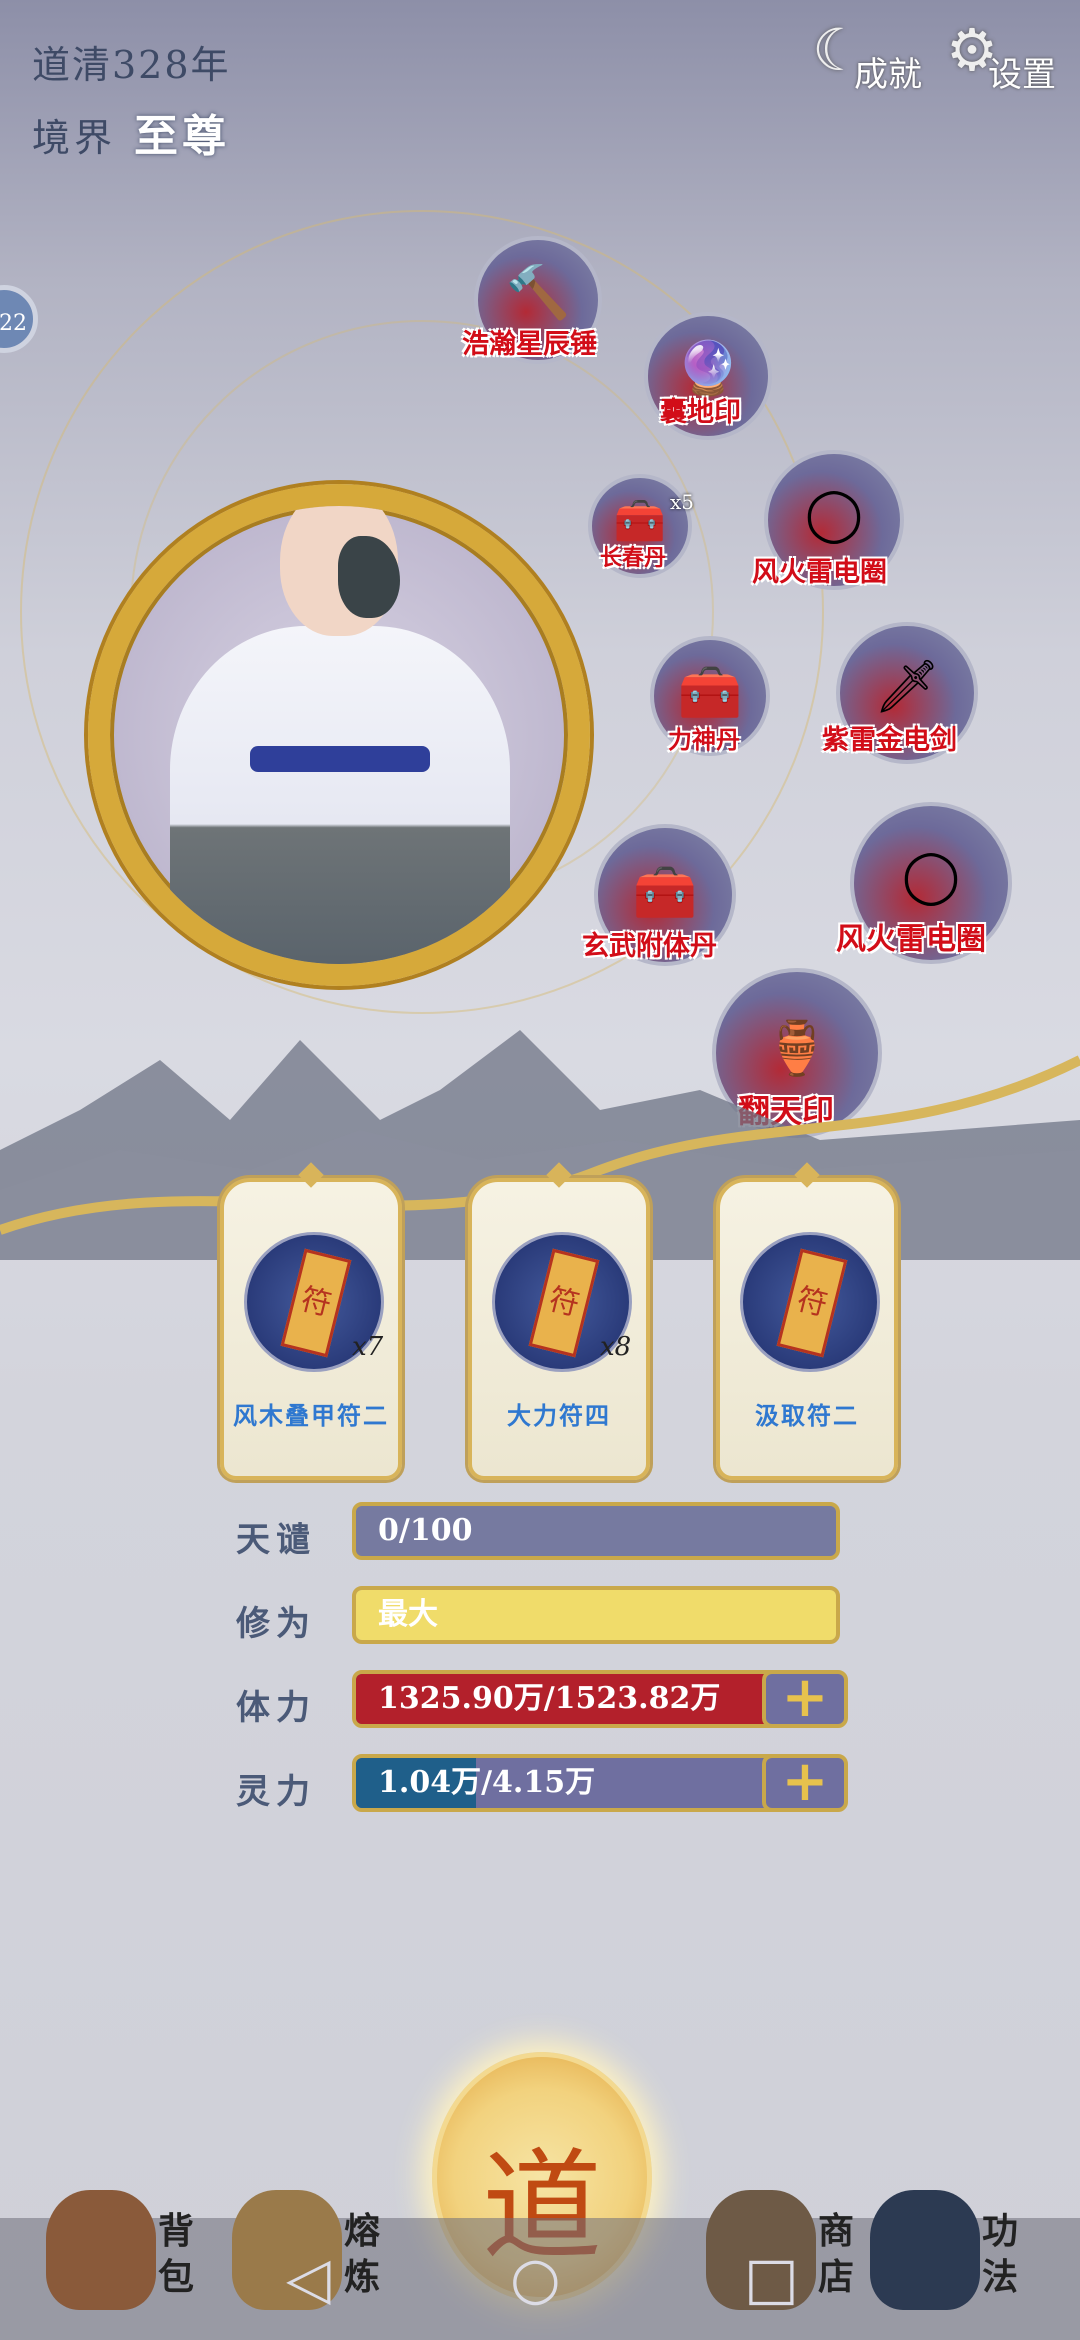  What do you see at coordinates (807, 1415) in the screenshot?
I see `talisman-name: 汲取符二` at bounding box center [807, 1415].